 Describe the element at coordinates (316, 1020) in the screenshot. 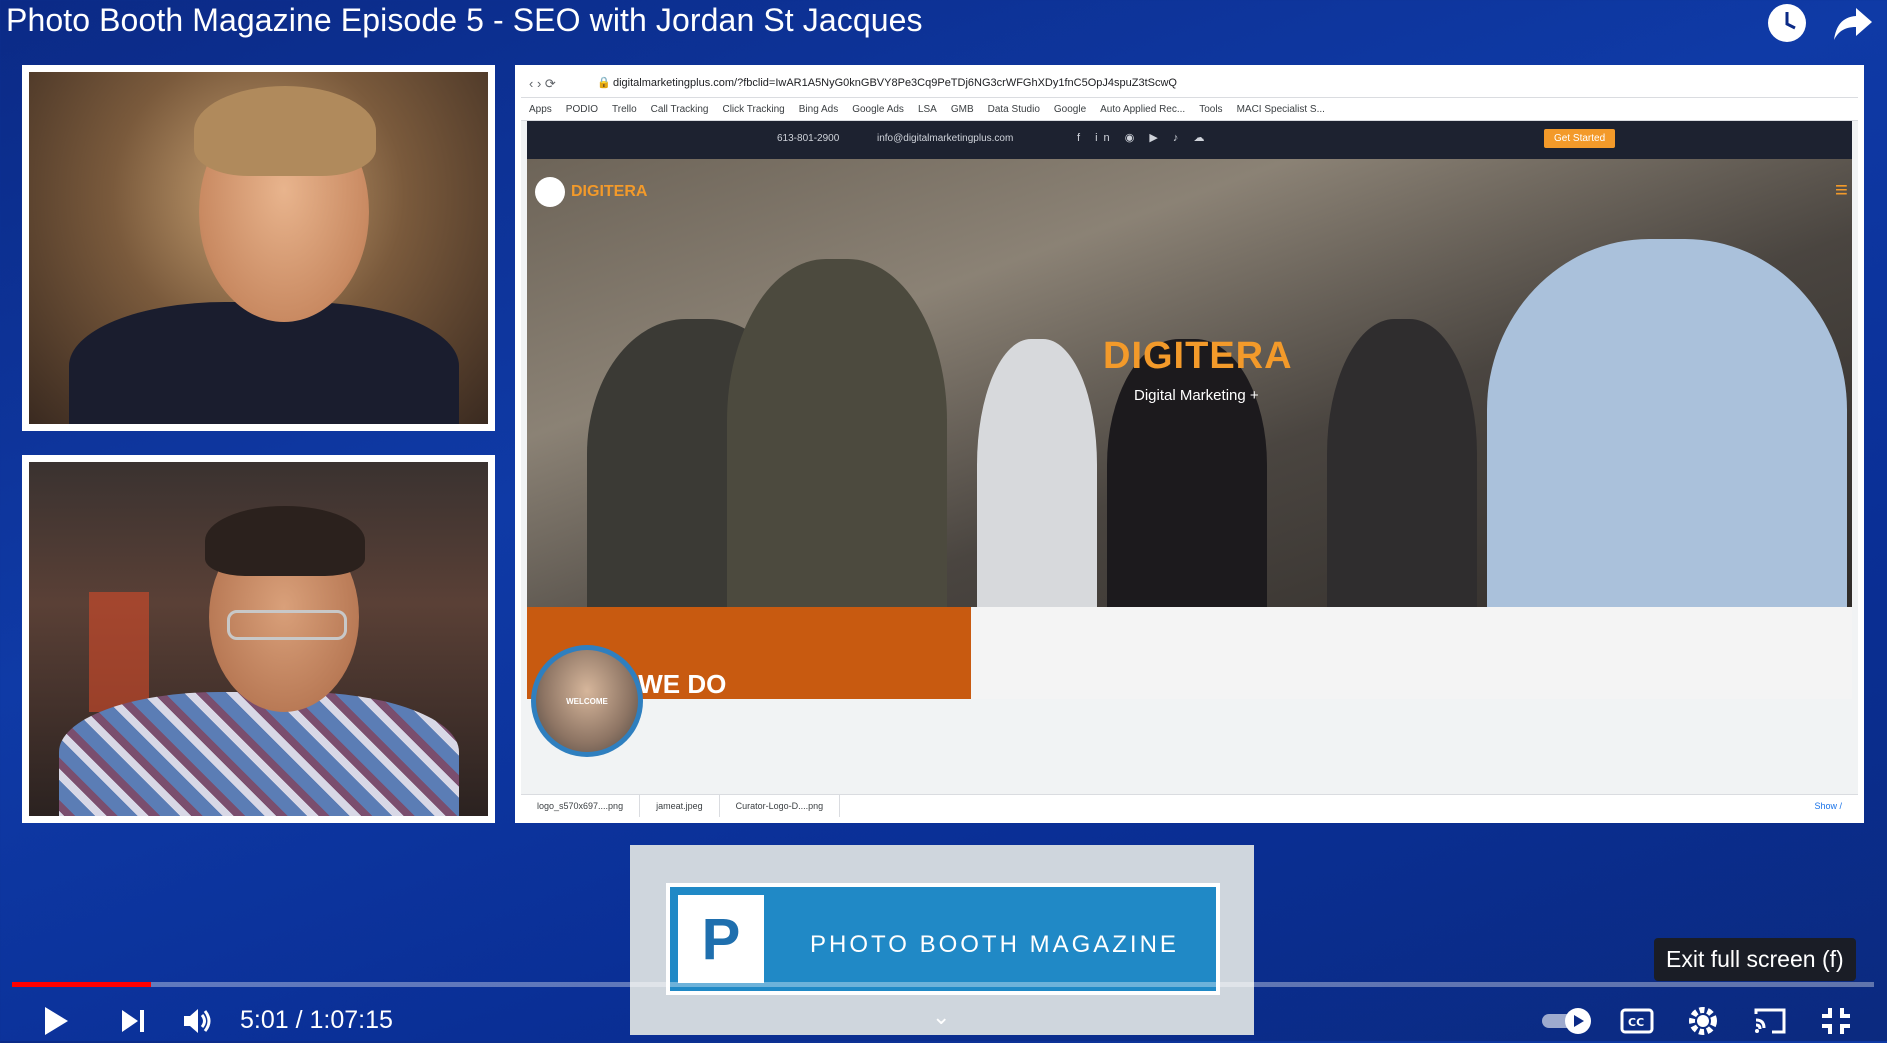

I see `time-display: 5:01 / 1:07:15` at that location.